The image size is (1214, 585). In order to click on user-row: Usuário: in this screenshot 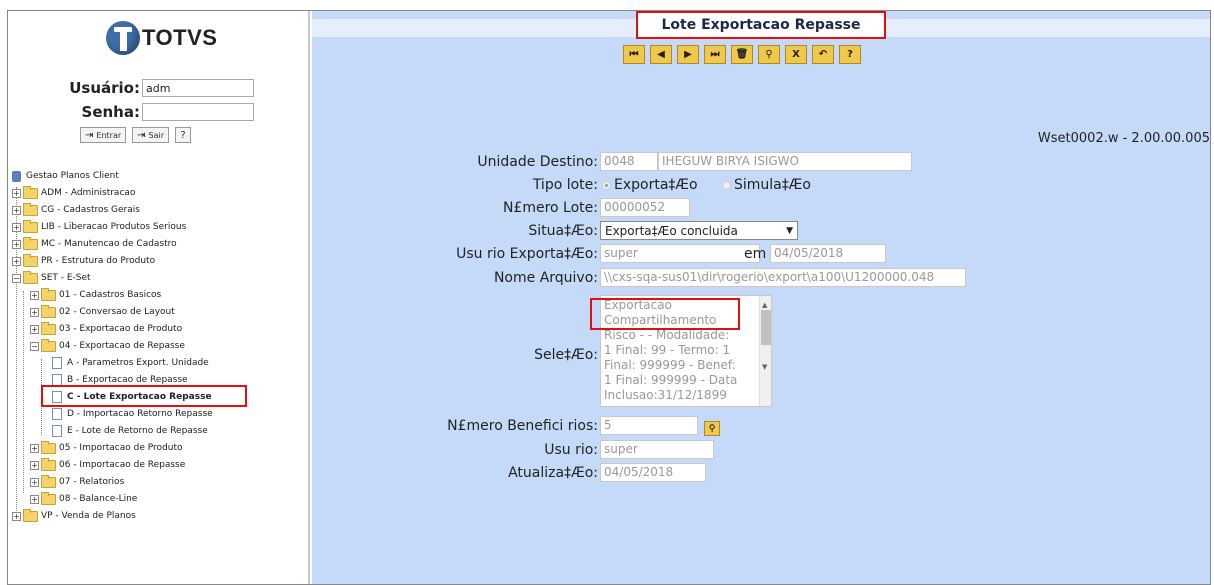, I will do `click(157, 88)`.